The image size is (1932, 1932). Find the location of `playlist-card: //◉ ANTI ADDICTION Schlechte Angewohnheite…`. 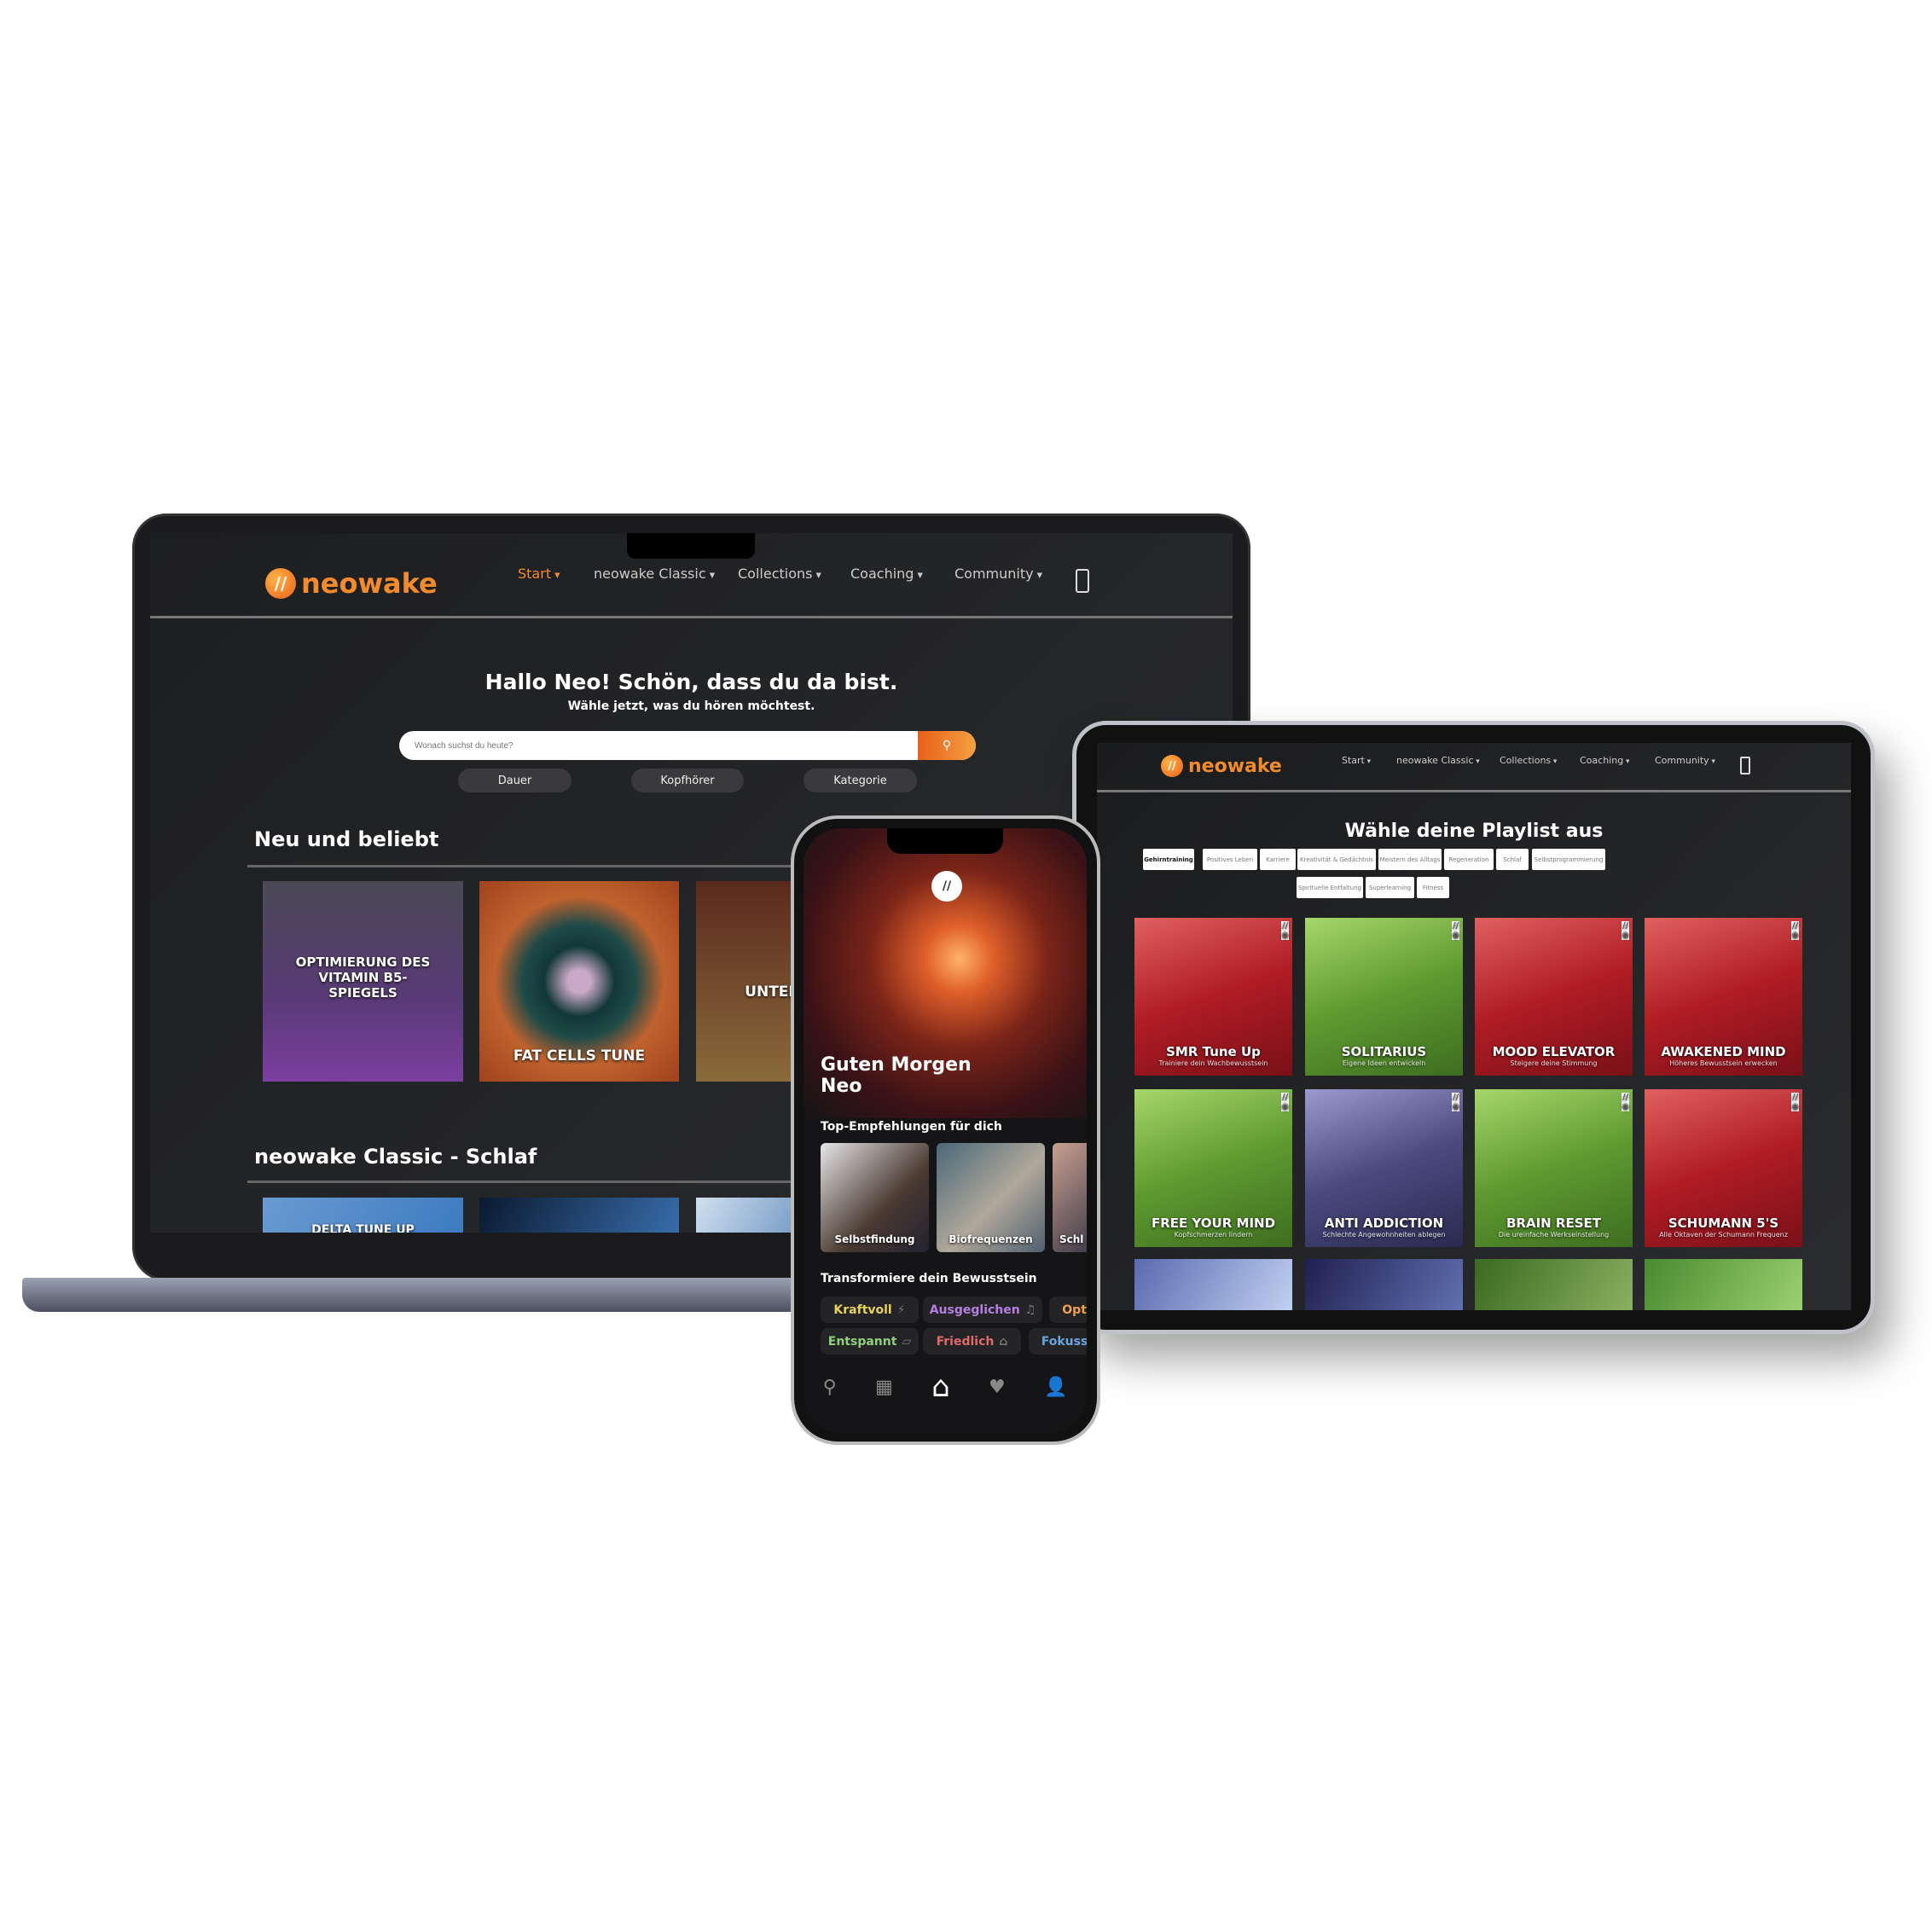

playlist-card: //◉ ANTI ADDICTION Schlechte Angewohnheite… is located at coordinates (1384, 1168).